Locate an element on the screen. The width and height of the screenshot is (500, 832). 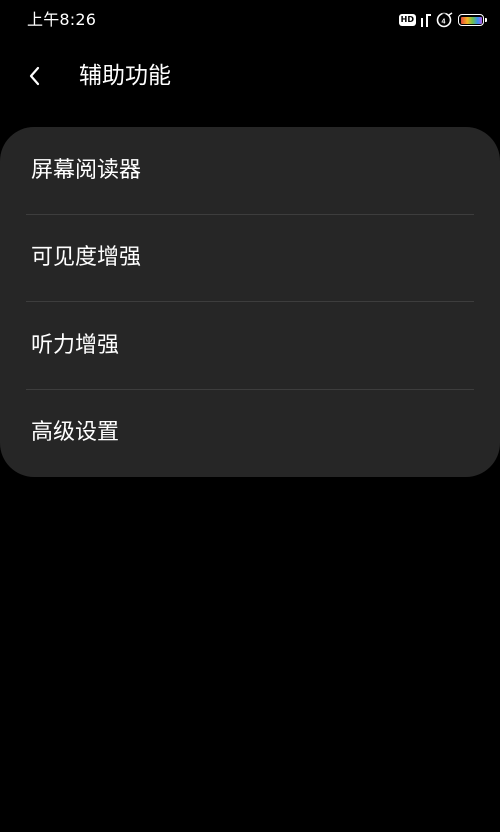
menu-item-hearing-enhancement: 听力增强 is located at coordinates (250, 346).